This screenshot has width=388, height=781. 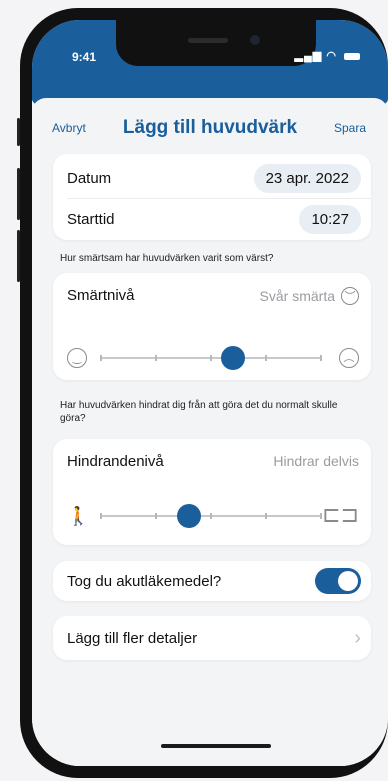 What do you see at coordinates (18, 132) in the screenshot?
I see `mute-switch` at bounding box center [18, 132].